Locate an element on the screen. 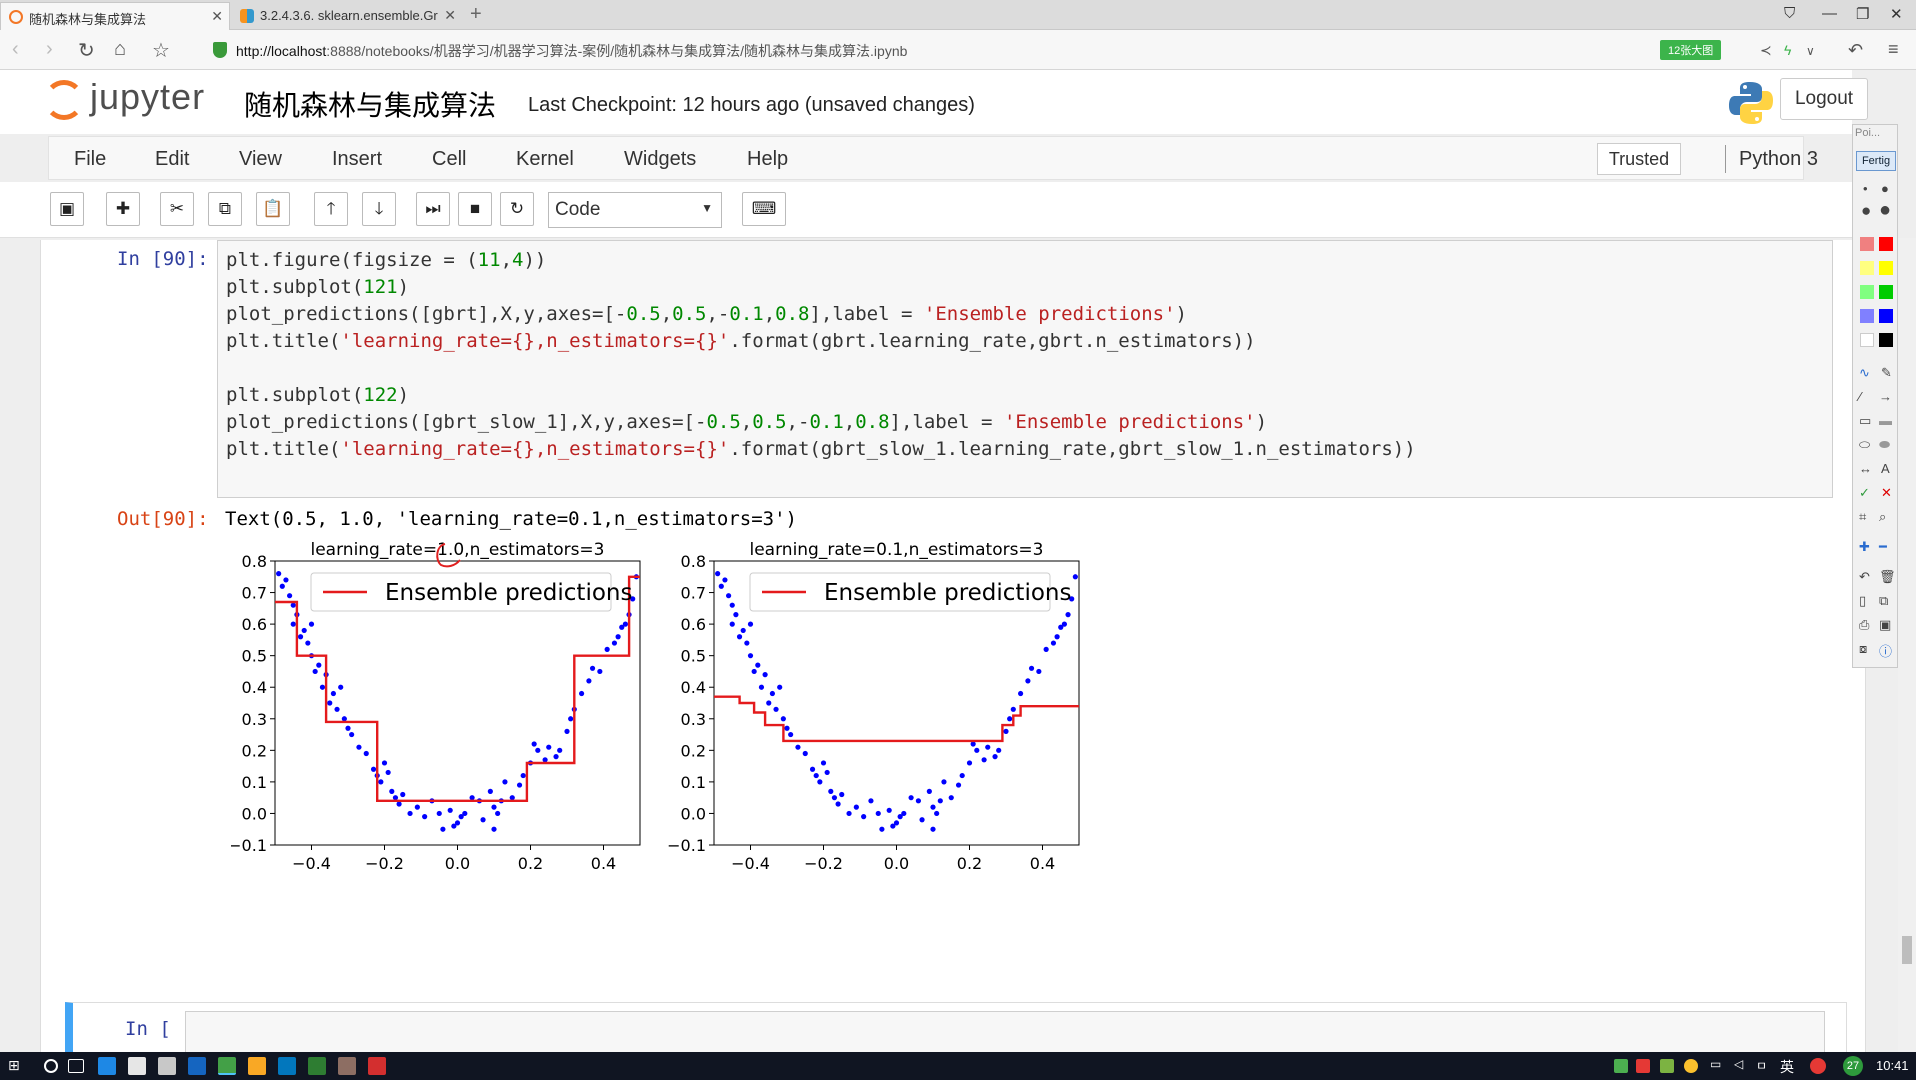 Image resolution: width=1916 pixels, height=1080 pixels. page-scrollbar is located at coordinates (1907, 645).